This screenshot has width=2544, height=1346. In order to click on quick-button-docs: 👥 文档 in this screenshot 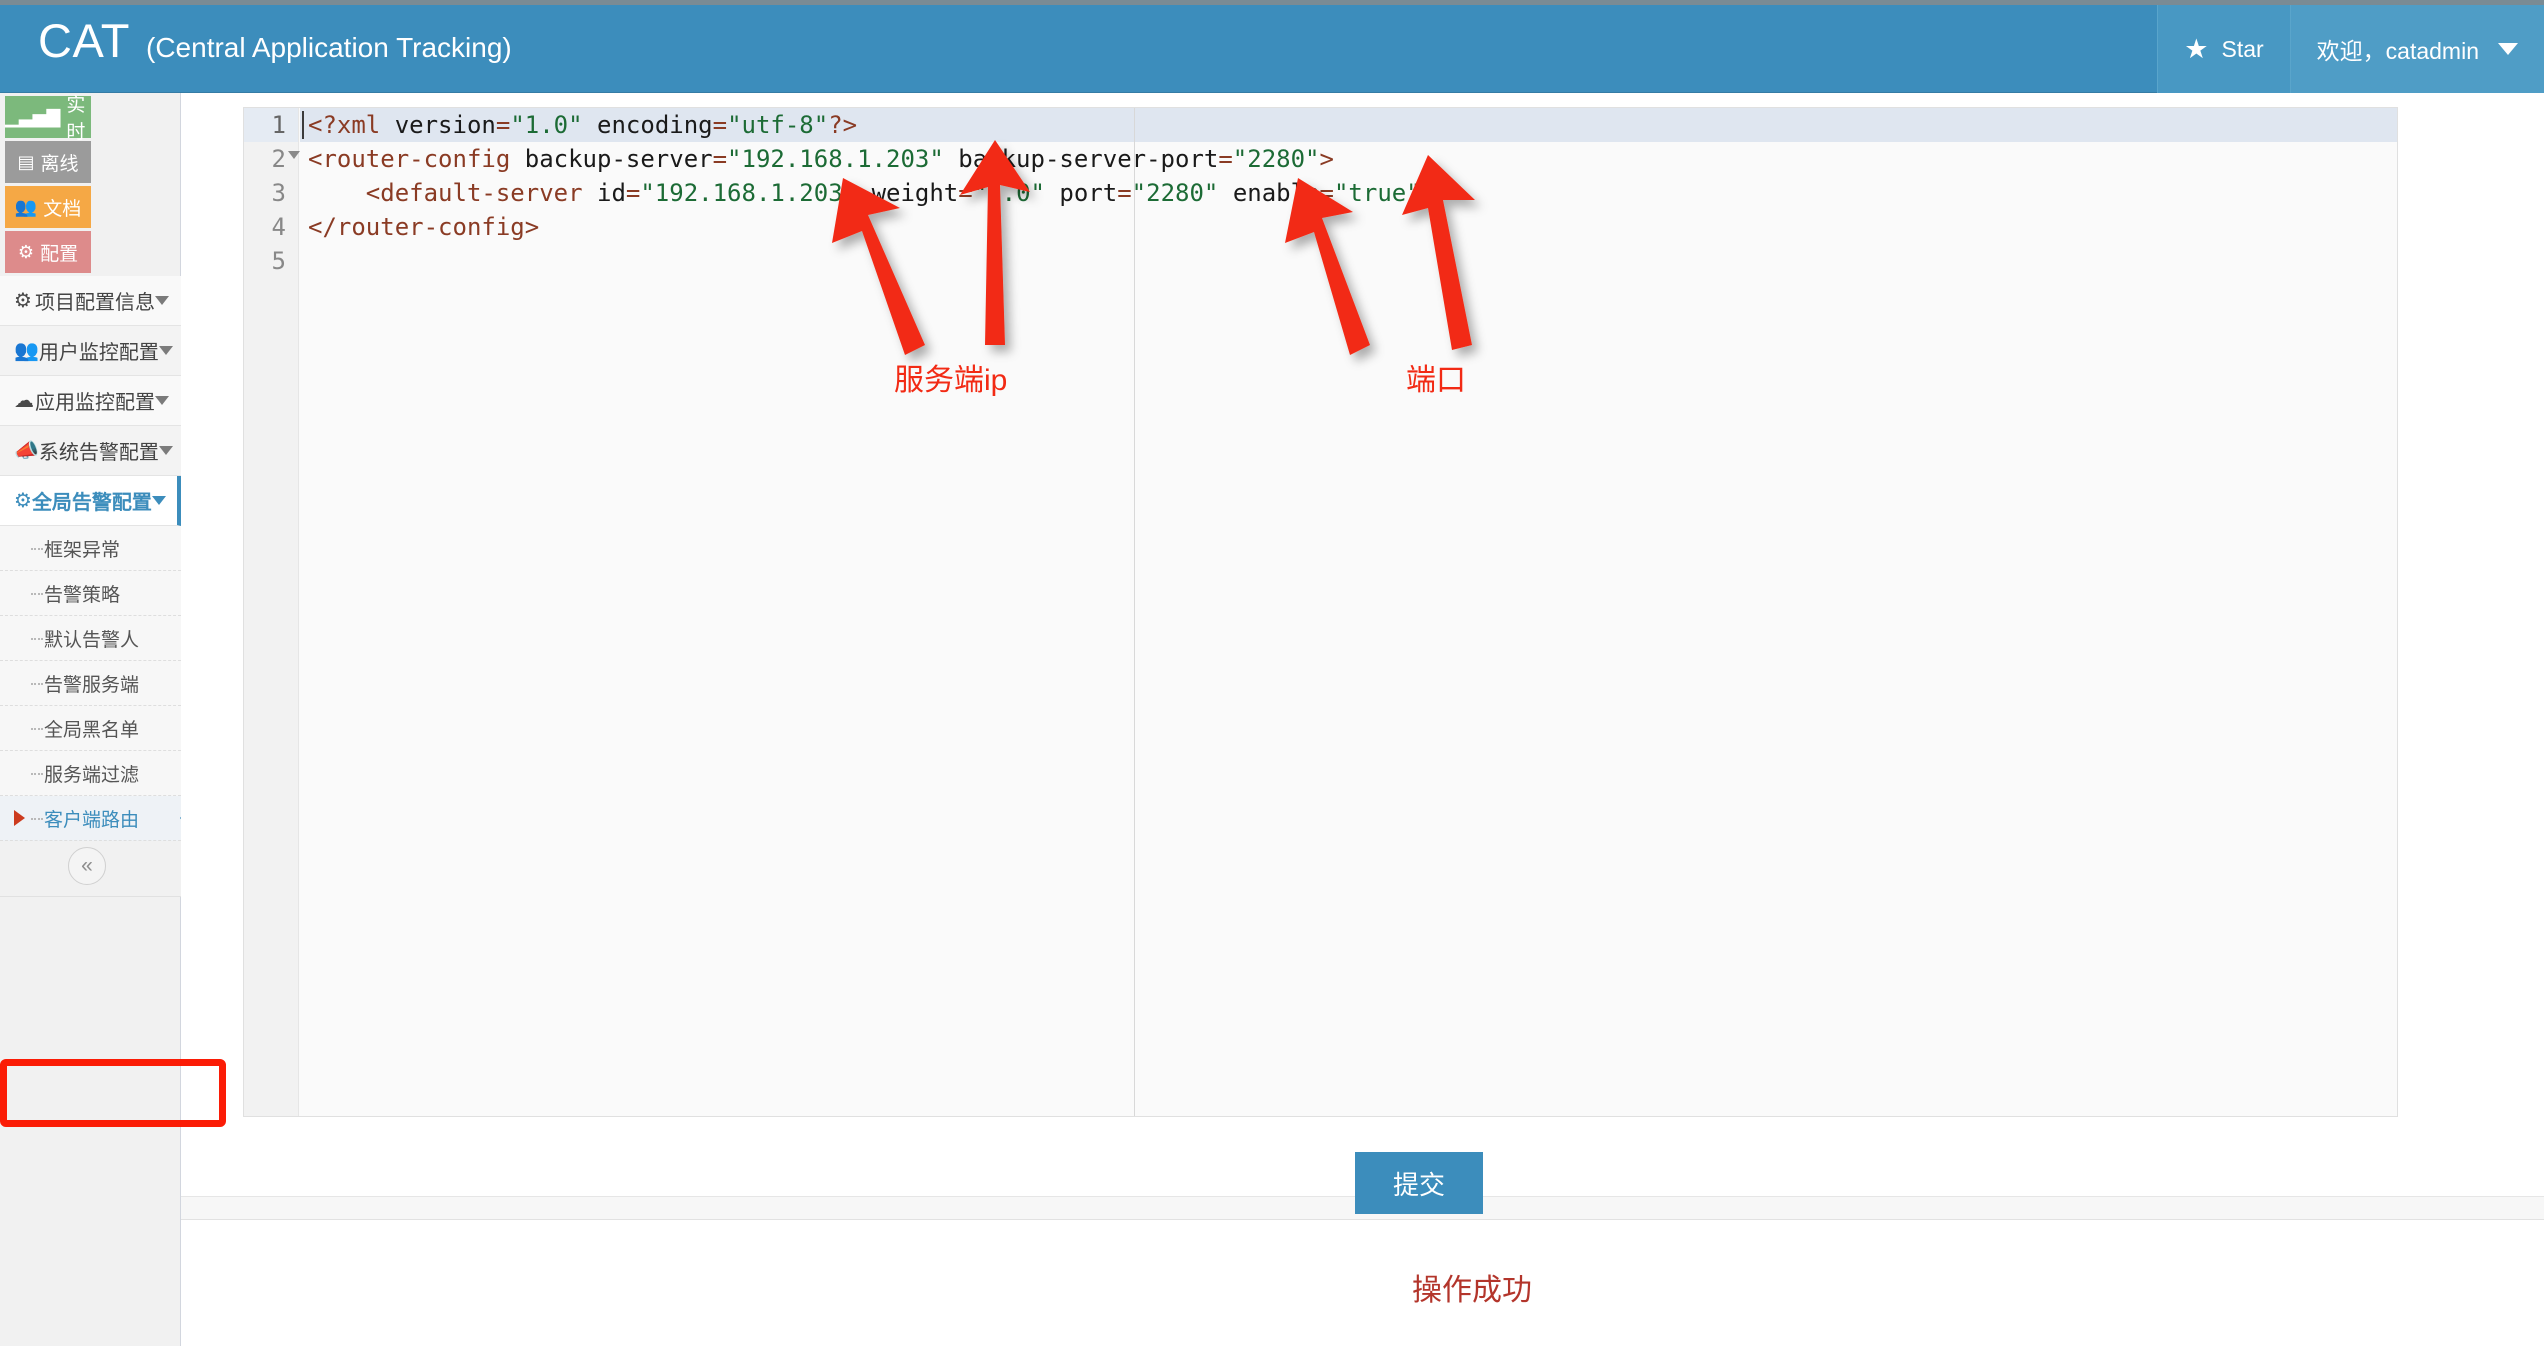, I will do `click(48, 207)`.